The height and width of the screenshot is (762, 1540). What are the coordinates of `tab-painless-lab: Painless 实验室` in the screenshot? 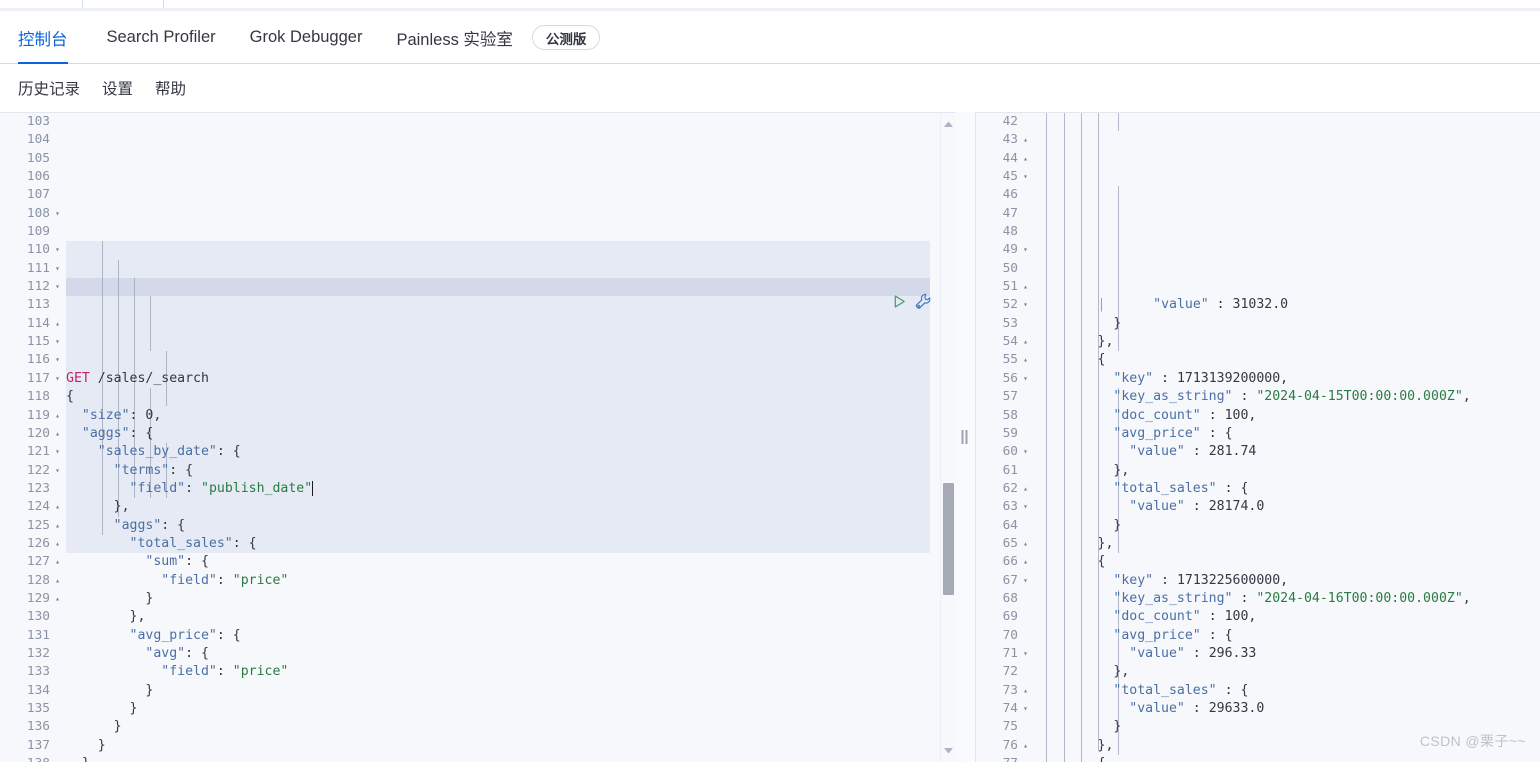 It's located at (454, 37).